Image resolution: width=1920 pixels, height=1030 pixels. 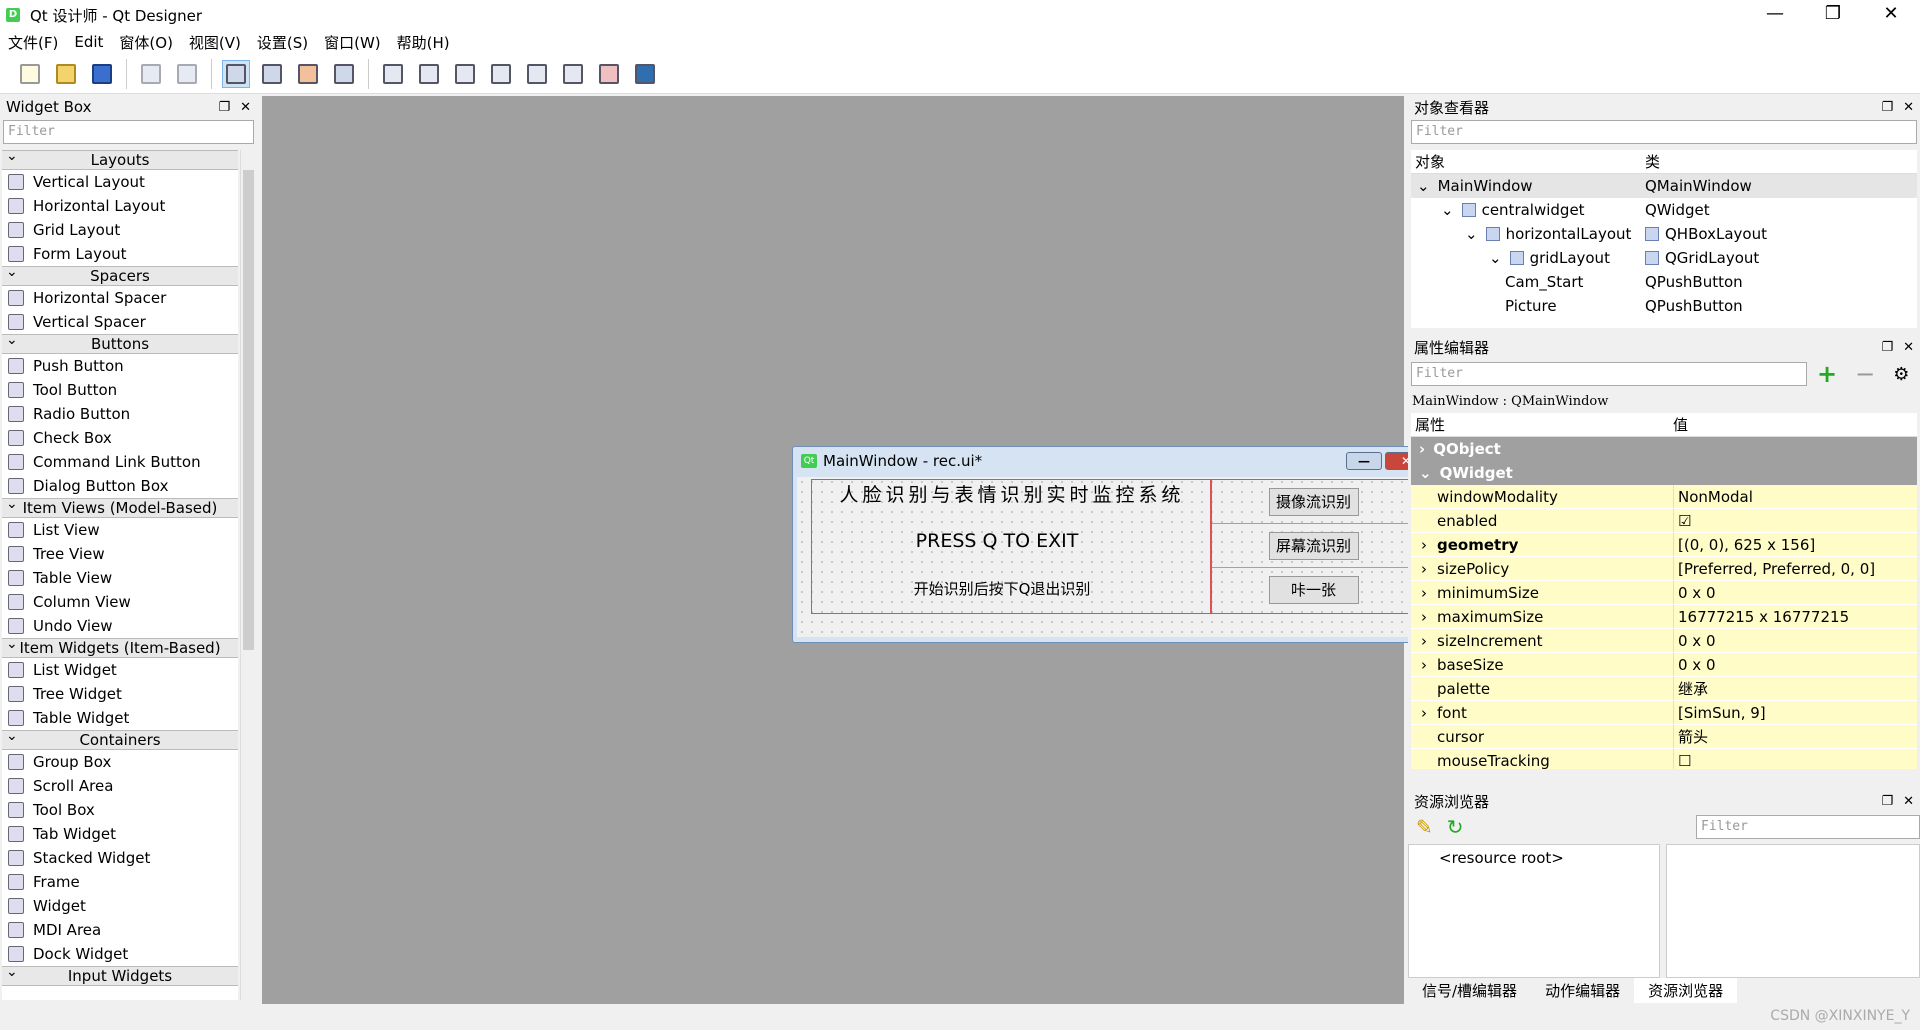 What do you see at coordinates (236, 73) in the screenshot?
I see `edit-widgets-icon` at bounding box center [236, 73].